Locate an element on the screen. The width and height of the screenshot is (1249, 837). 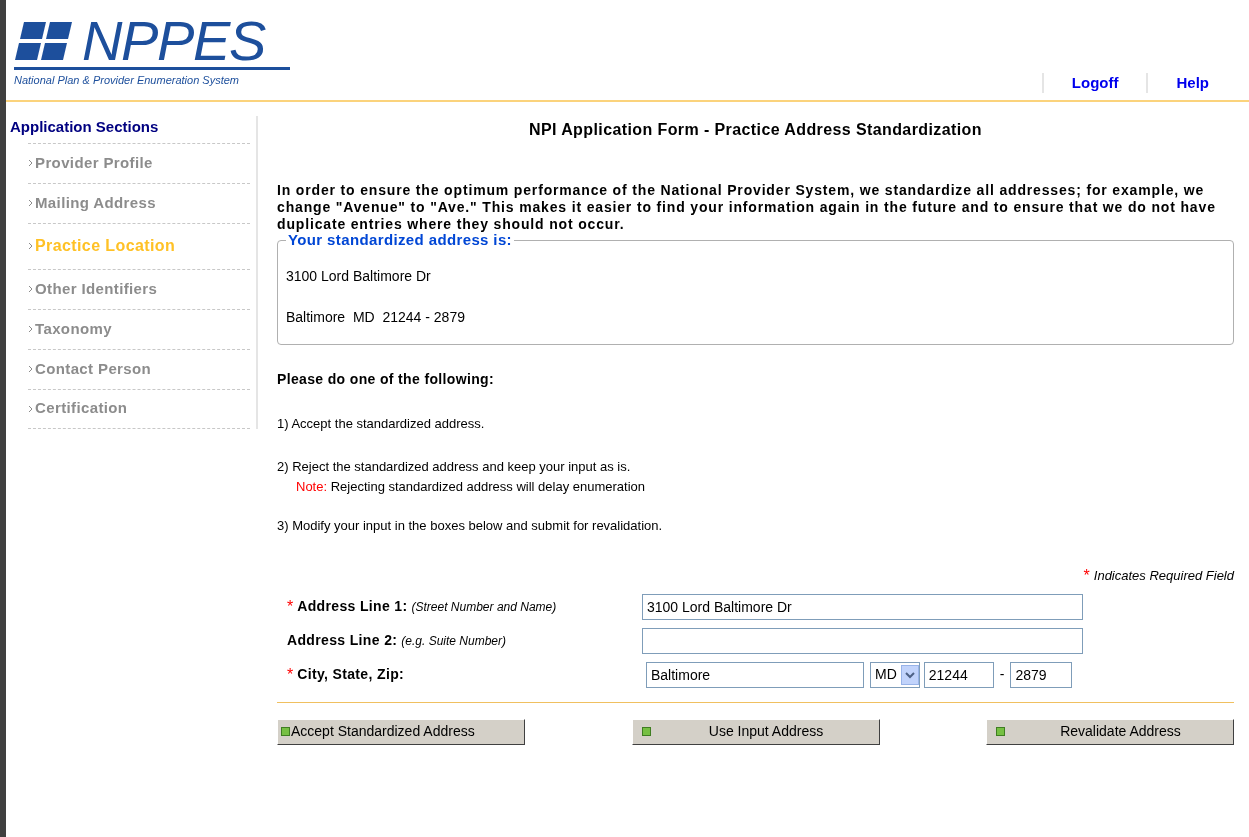
input-field is located at coordinates (862, 640).